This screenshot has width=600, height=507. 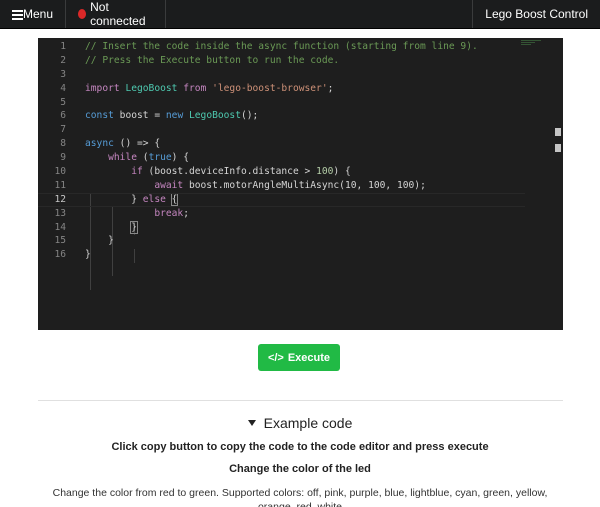 I want to click on line-number: 2, so click(x=63, y=60).